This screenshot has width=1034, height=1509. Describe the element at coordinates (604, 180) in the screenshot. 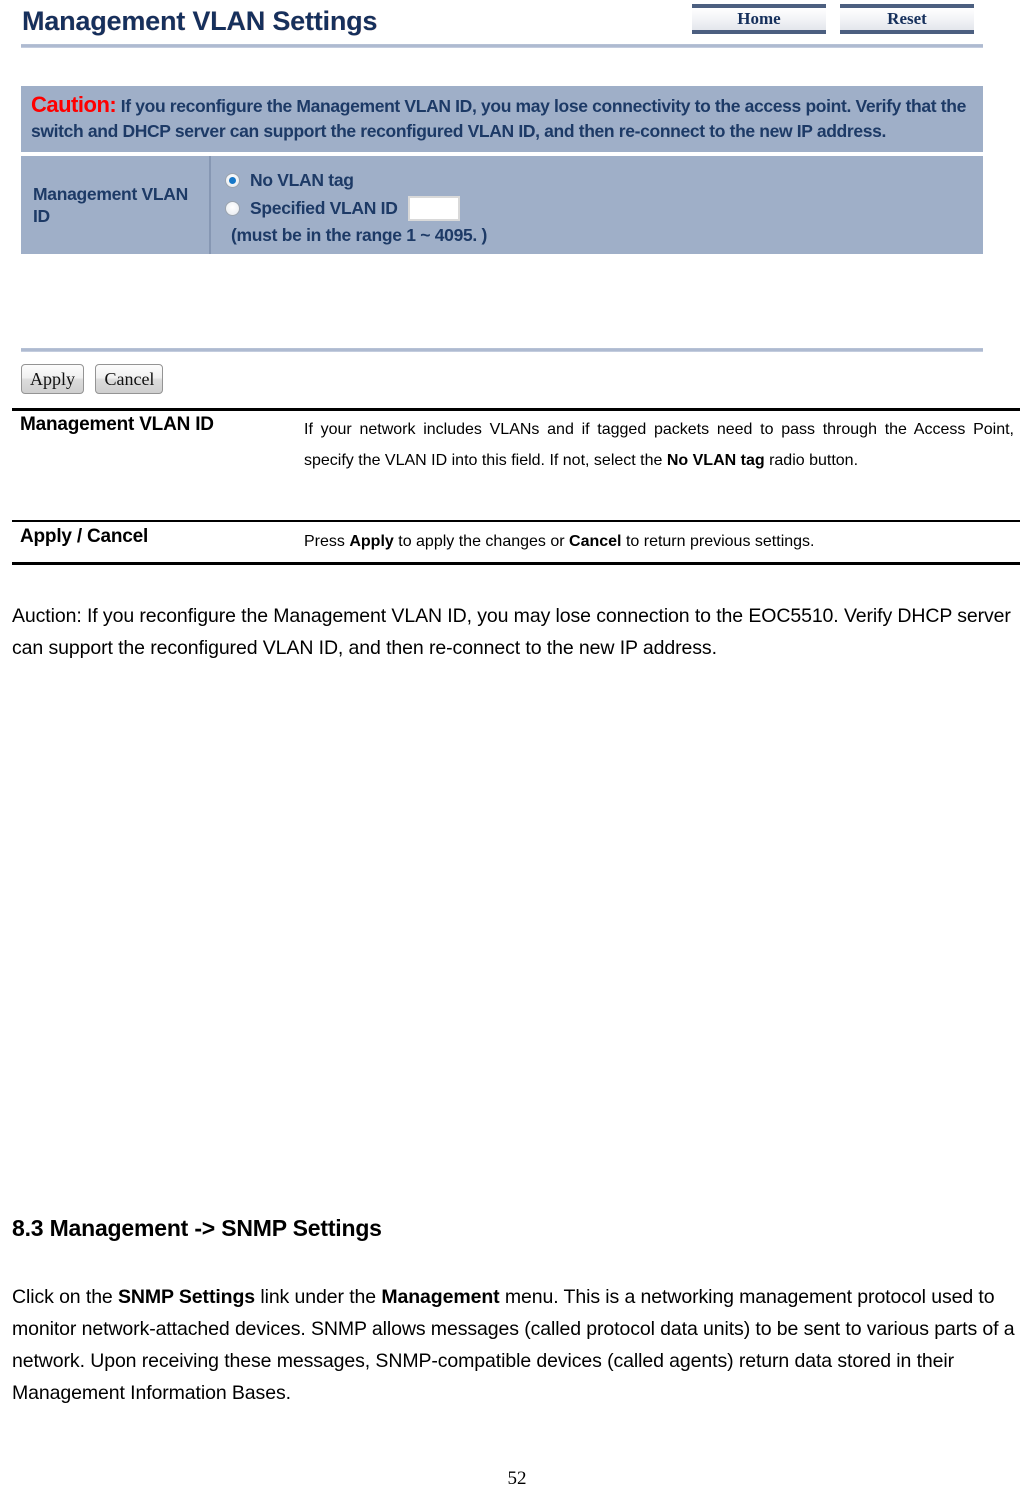

I see `no-vlan-tag-option: No VLAN tag` at that location.